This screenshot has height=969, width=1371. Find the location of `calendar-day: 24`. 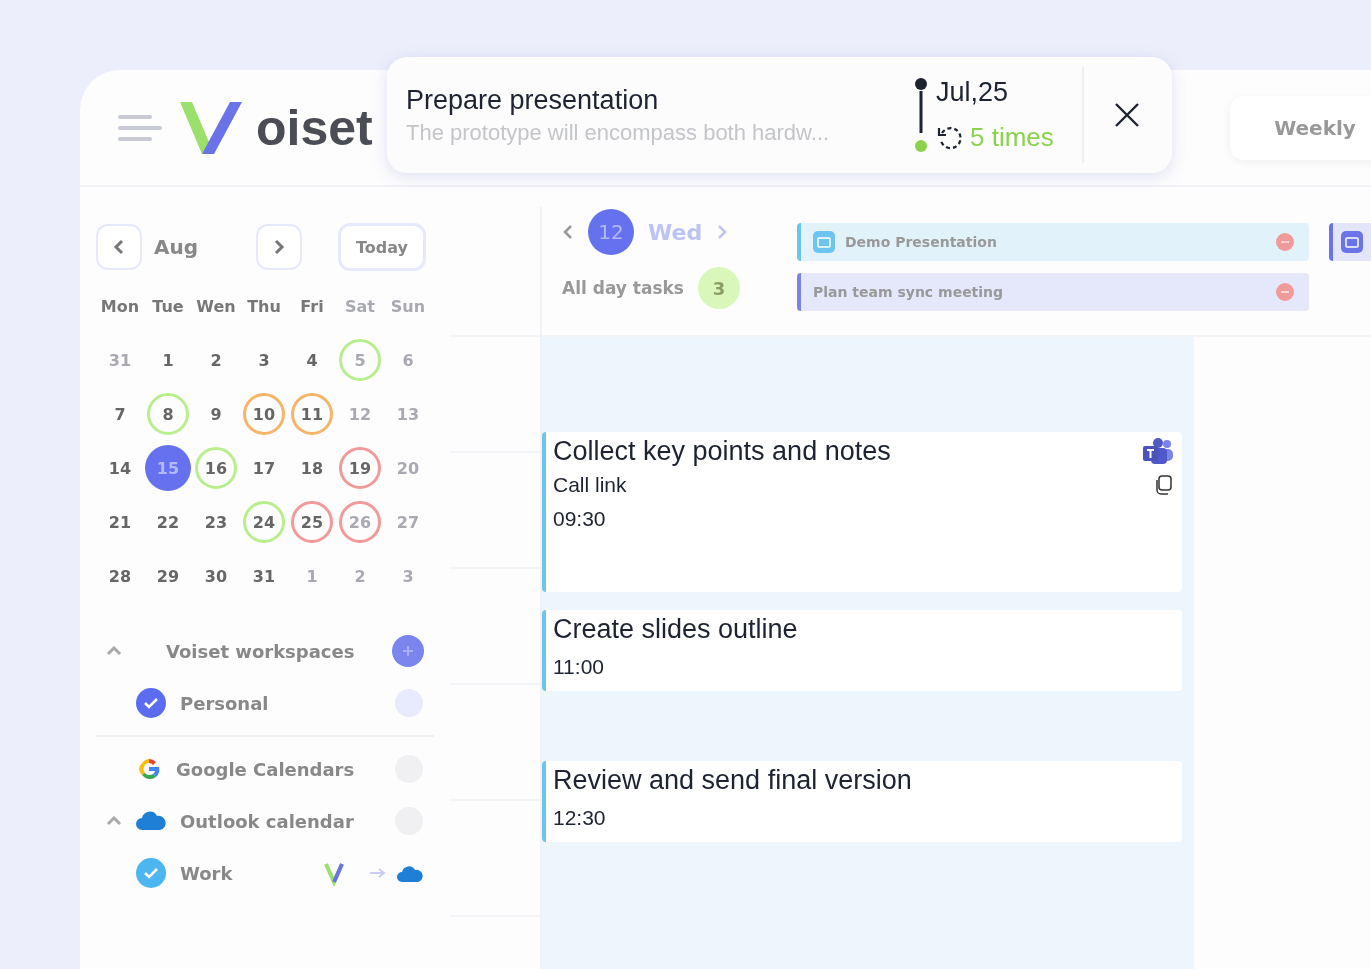

calendar-day: 24 is located at coordinates (264, 522).